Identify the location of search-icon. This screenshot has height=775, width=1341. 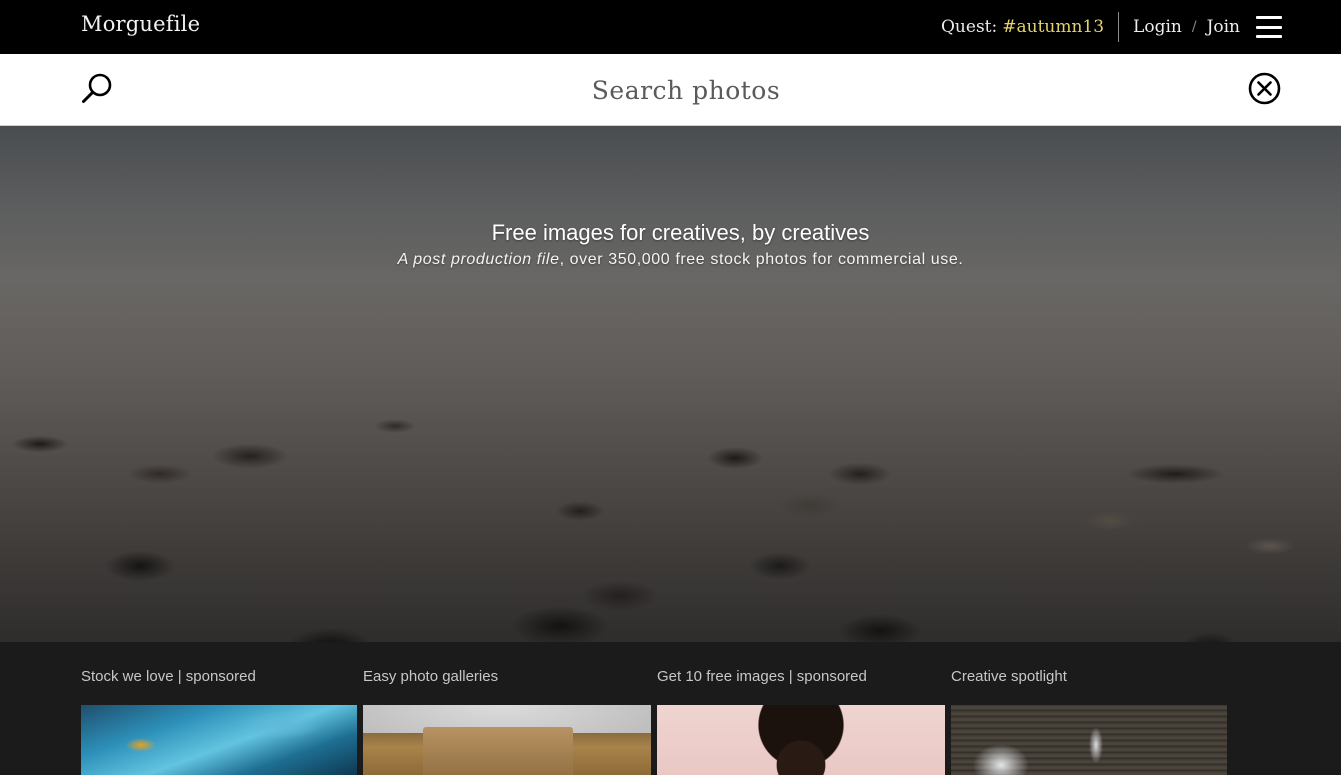
(98, 89).